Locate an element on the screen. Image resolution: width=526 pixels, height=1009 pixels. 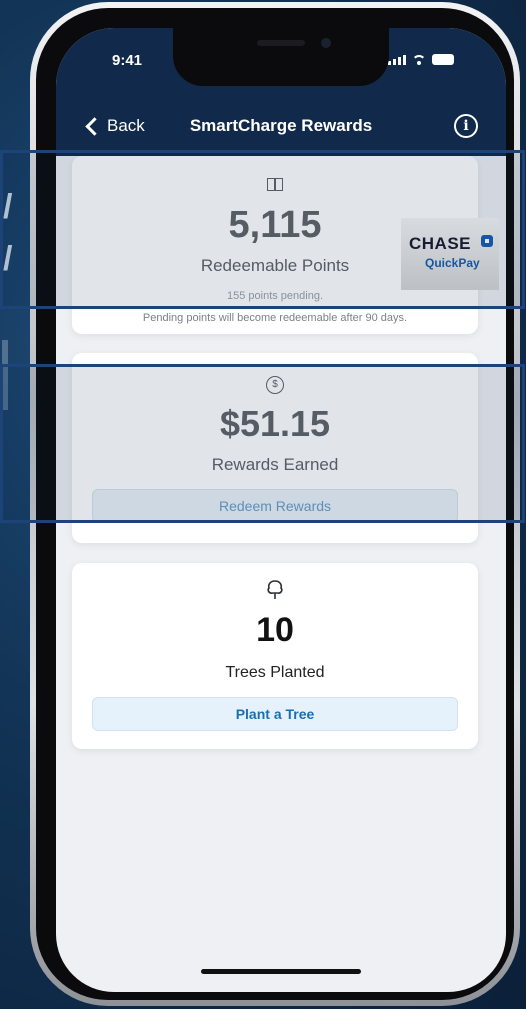
trees-label: Trees Planted is located at coordinates (275, 672).